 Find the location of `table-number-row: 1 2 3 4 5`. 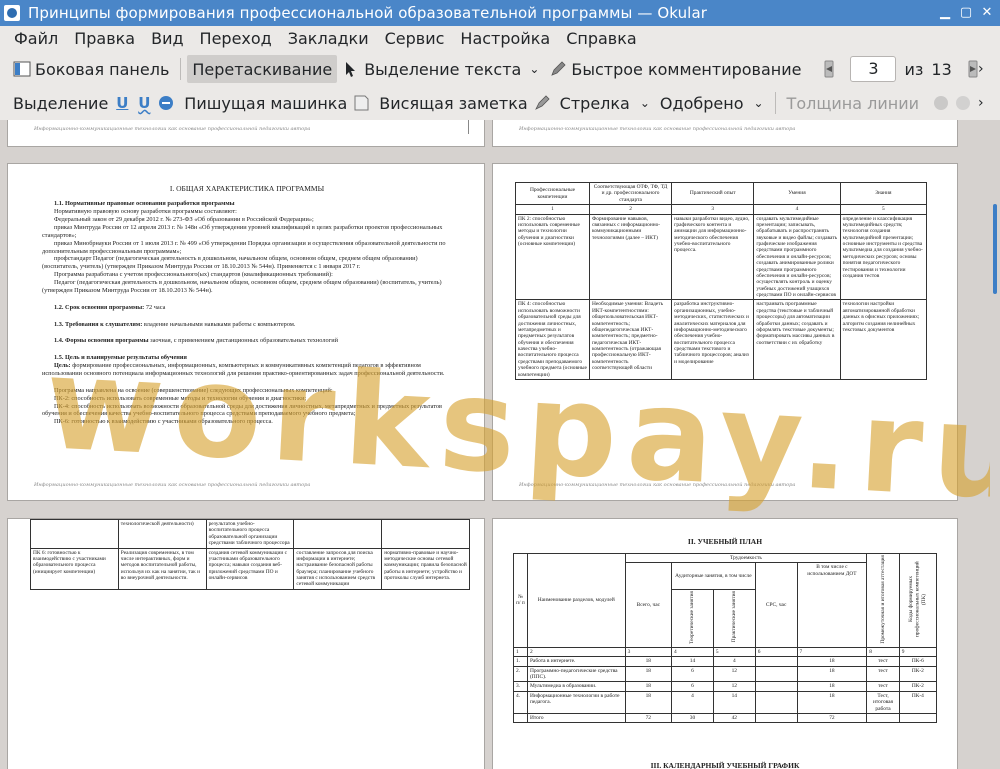

table-number-row: 1 2 3 4 5 is located at coordinates (721, 209).